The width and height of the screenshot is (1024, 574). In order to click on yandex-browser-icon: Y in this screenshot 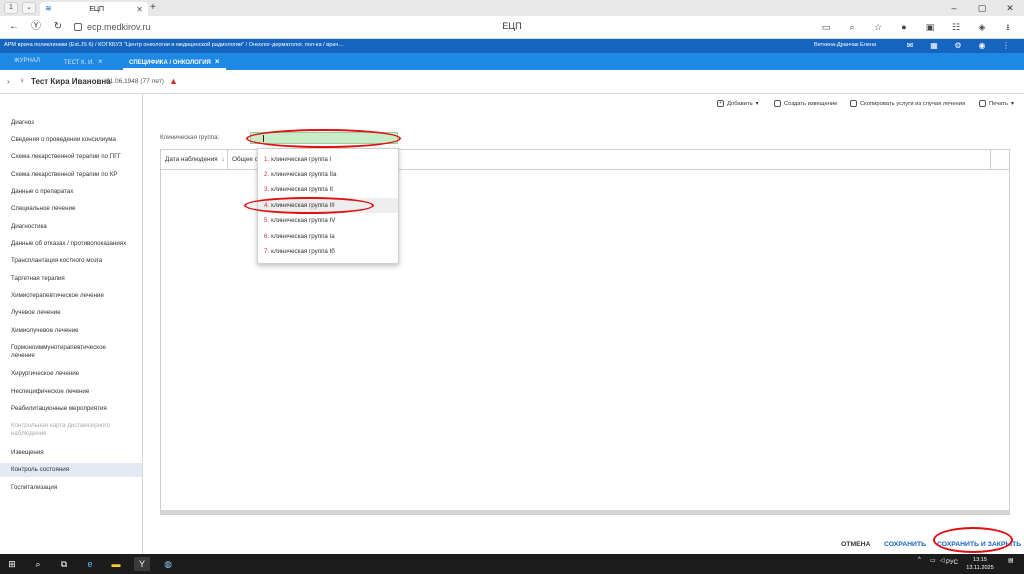, I will do `click(142, 564)`.